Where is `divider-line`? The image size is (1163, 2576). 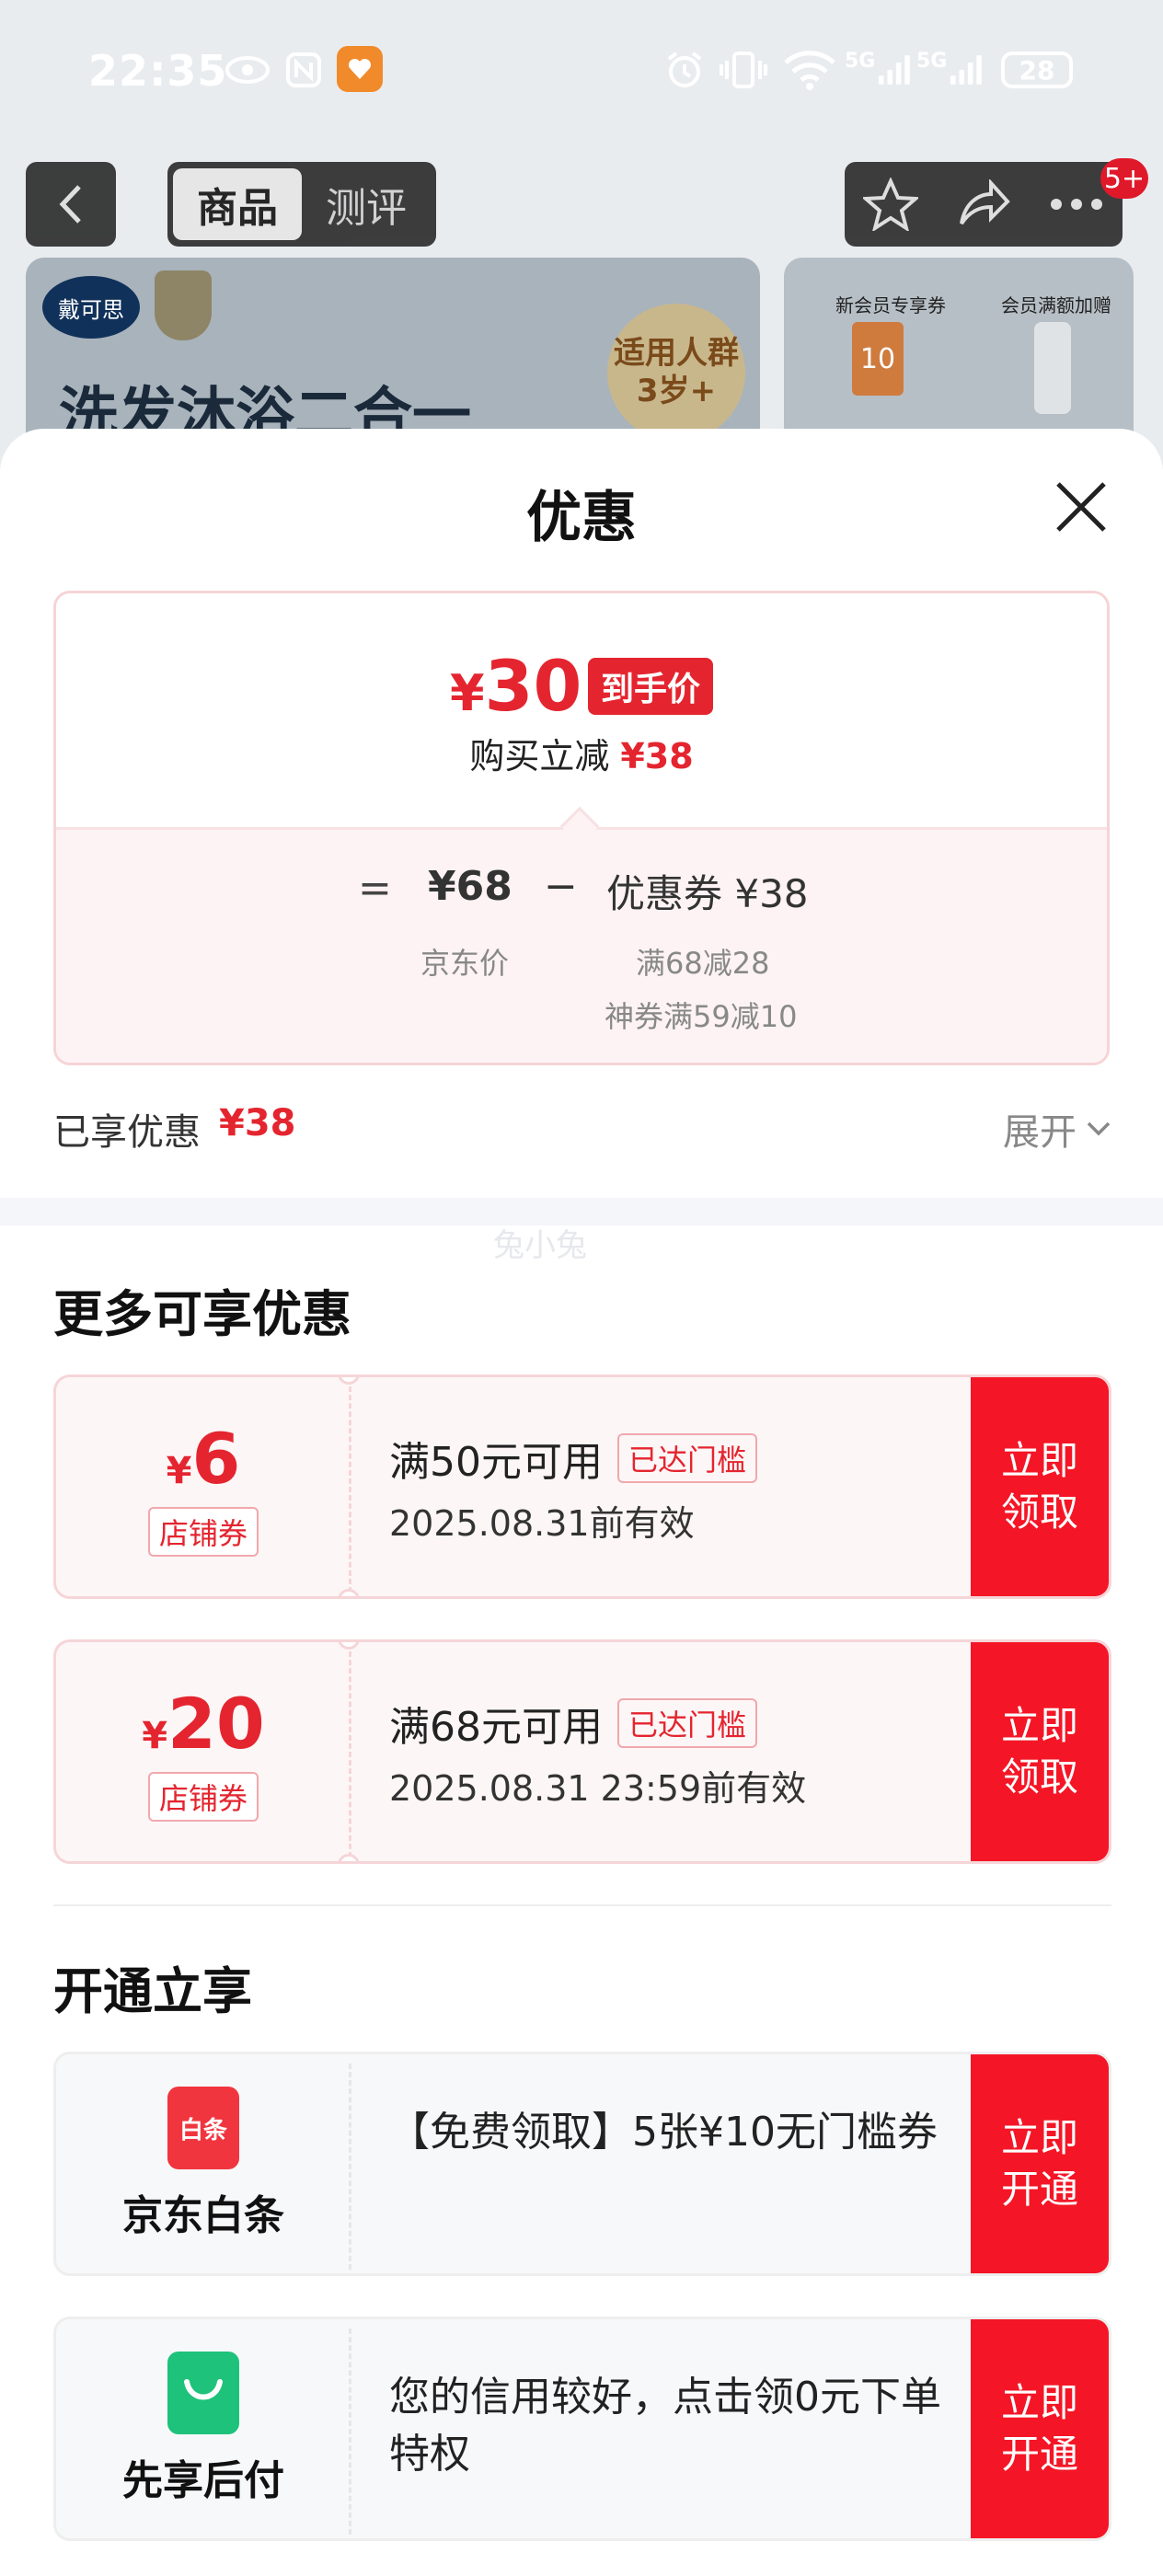
divider-line is located at coordinates (582, 1905).